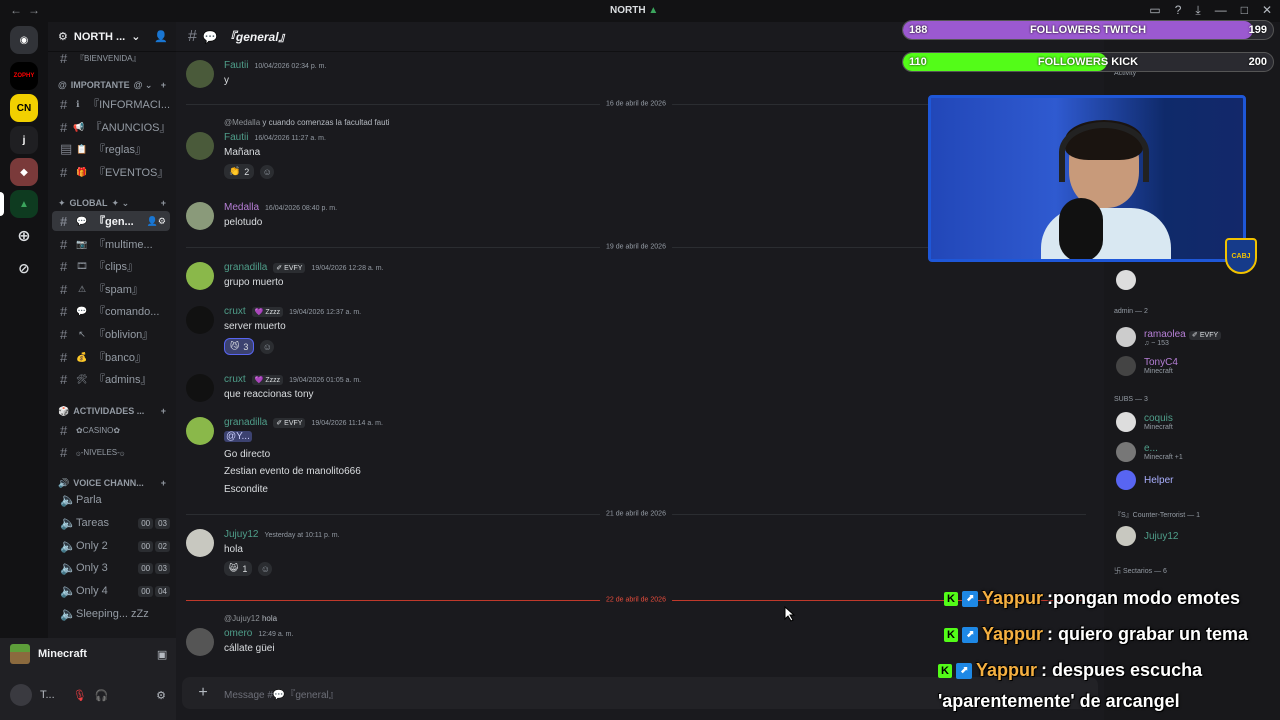 The width and height of the screenshot is (1280, 720). I want to click on server-rail: ◉ ZOPHY CN j ◆ ▲ ⊕ ⊘, so click(24, 371).